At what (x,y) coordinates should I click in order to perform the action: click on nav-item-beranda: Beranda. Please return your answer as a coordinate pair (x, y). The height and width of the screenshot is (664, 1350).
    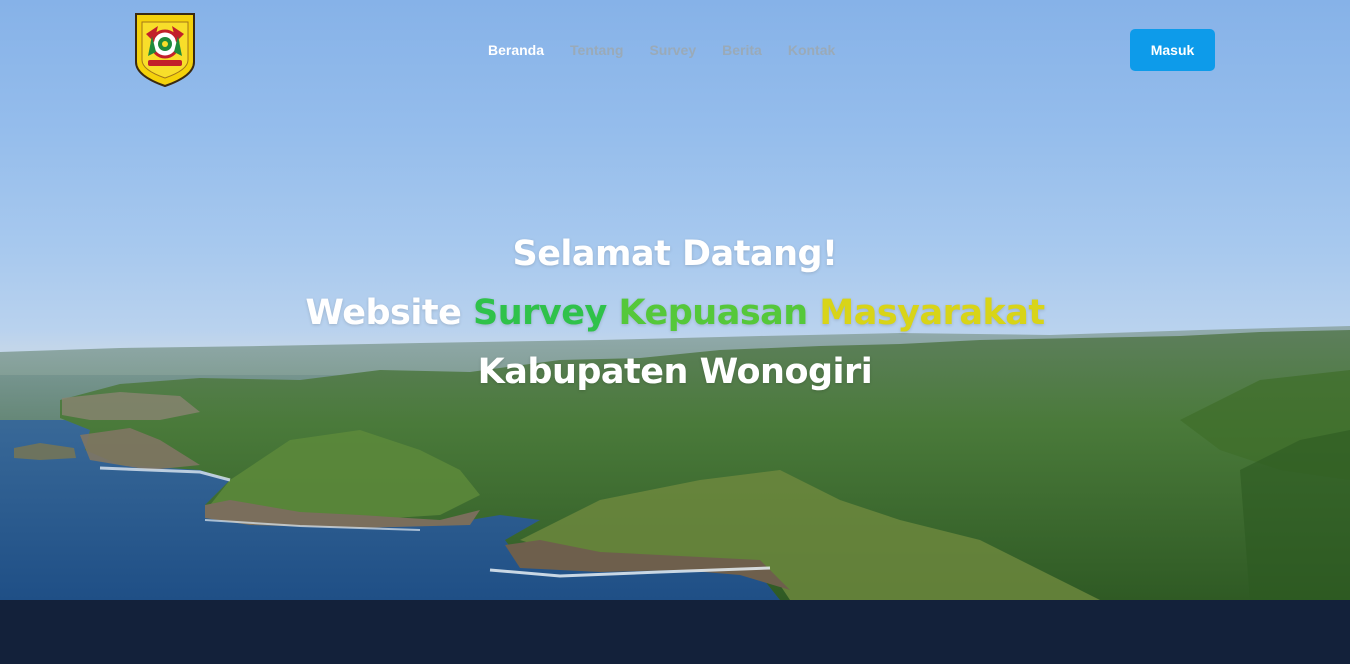
    Looking at the image, I should click on (516, 50).